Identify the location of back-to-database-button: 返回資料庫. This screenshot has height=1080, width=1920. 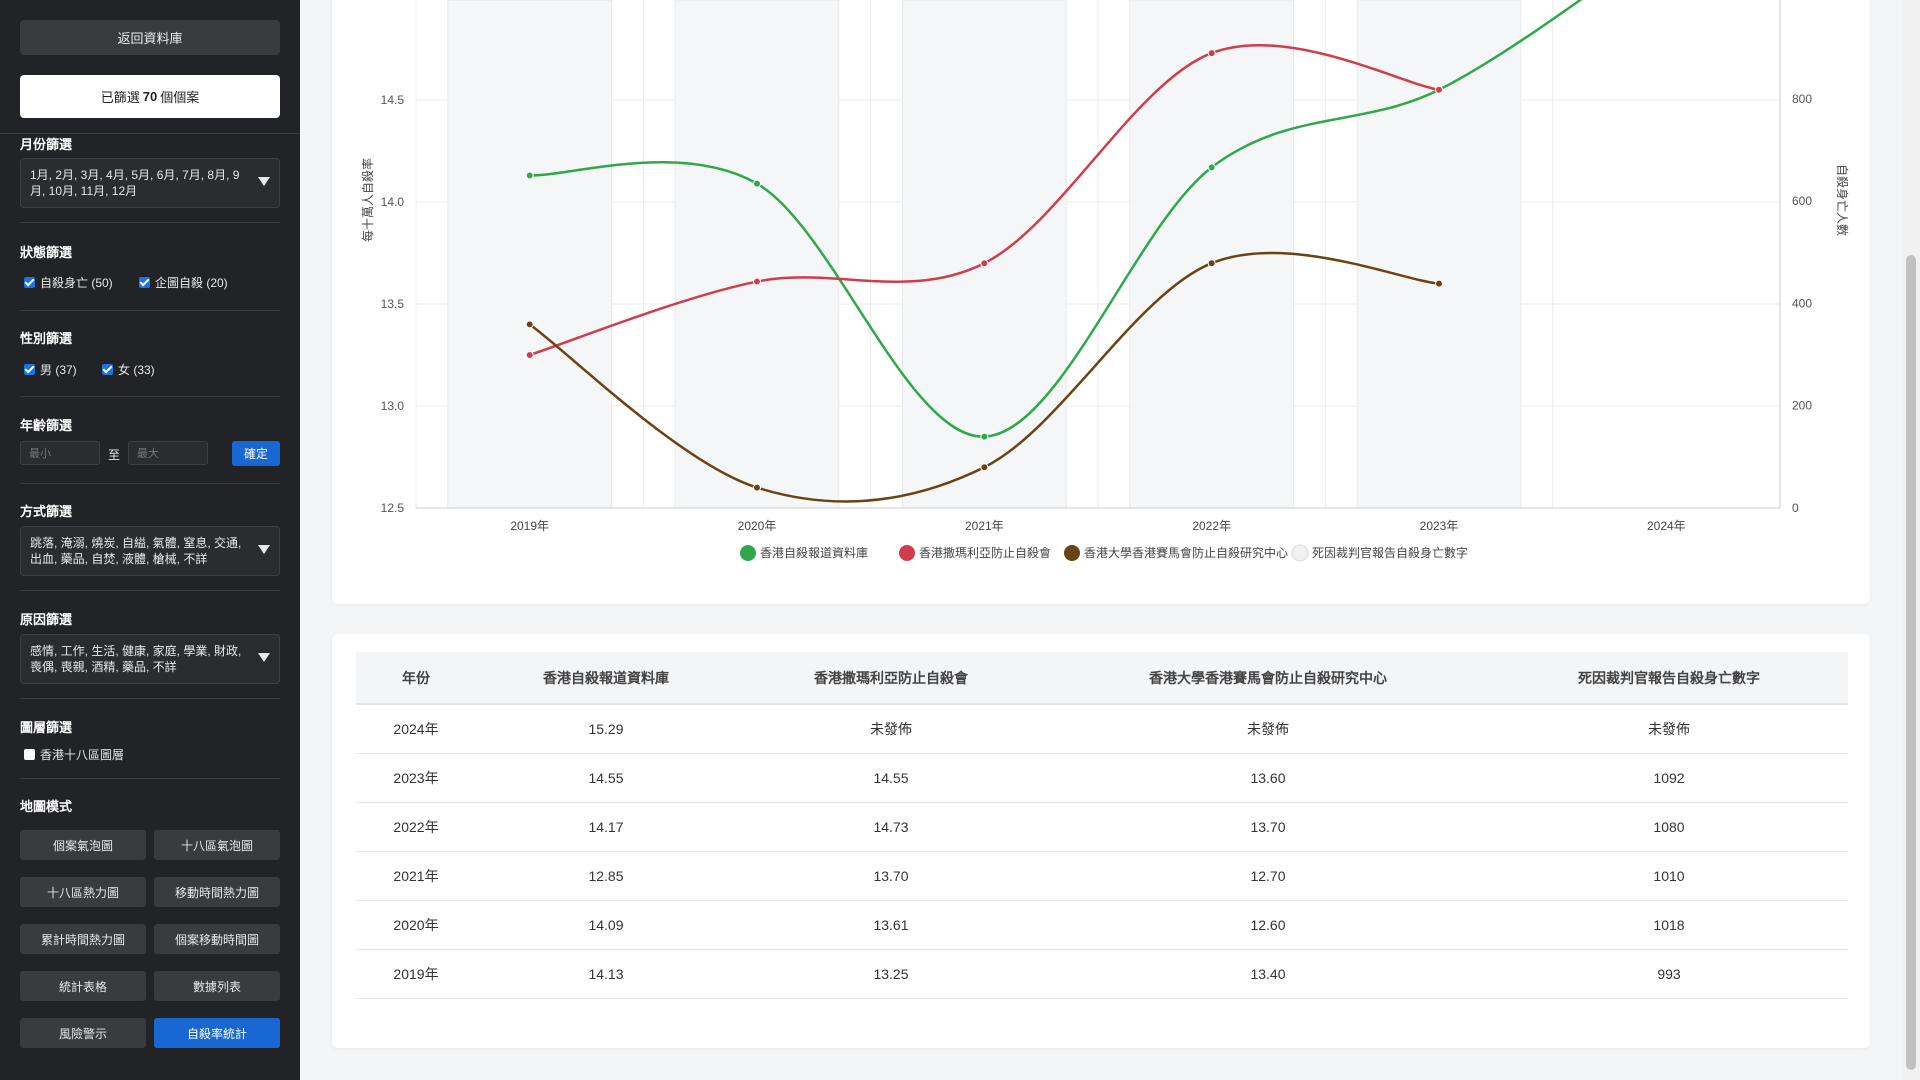
(150, 37).